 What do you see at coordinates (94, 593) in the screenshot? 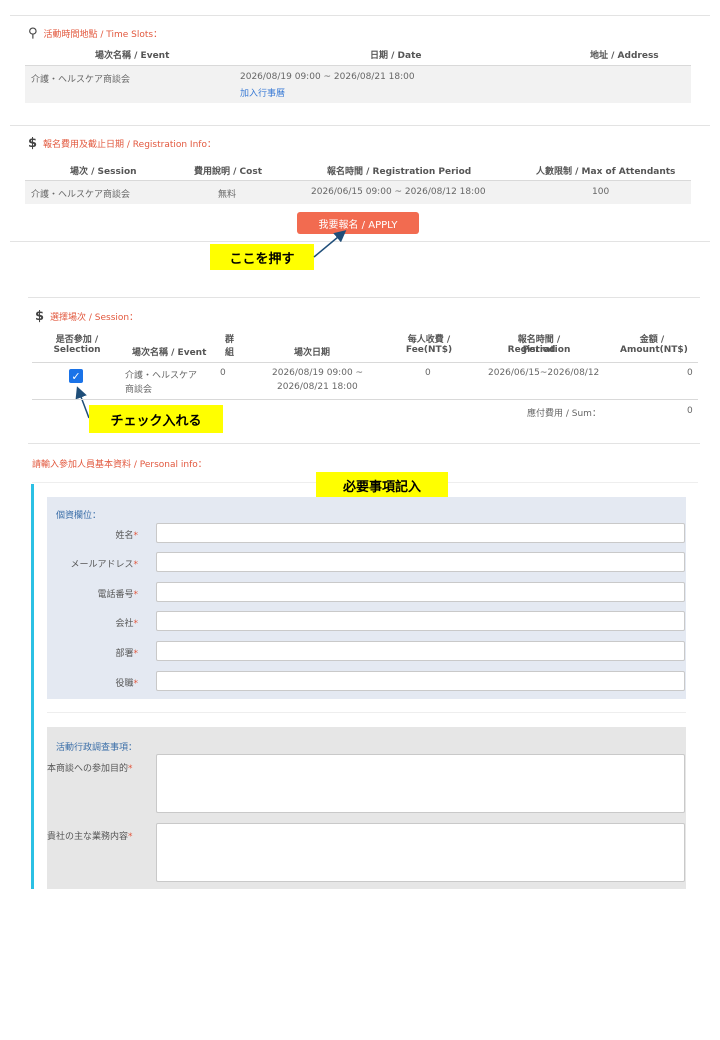
I see `field-label-phone: 電話番号*` at bounding box center [94, 593].